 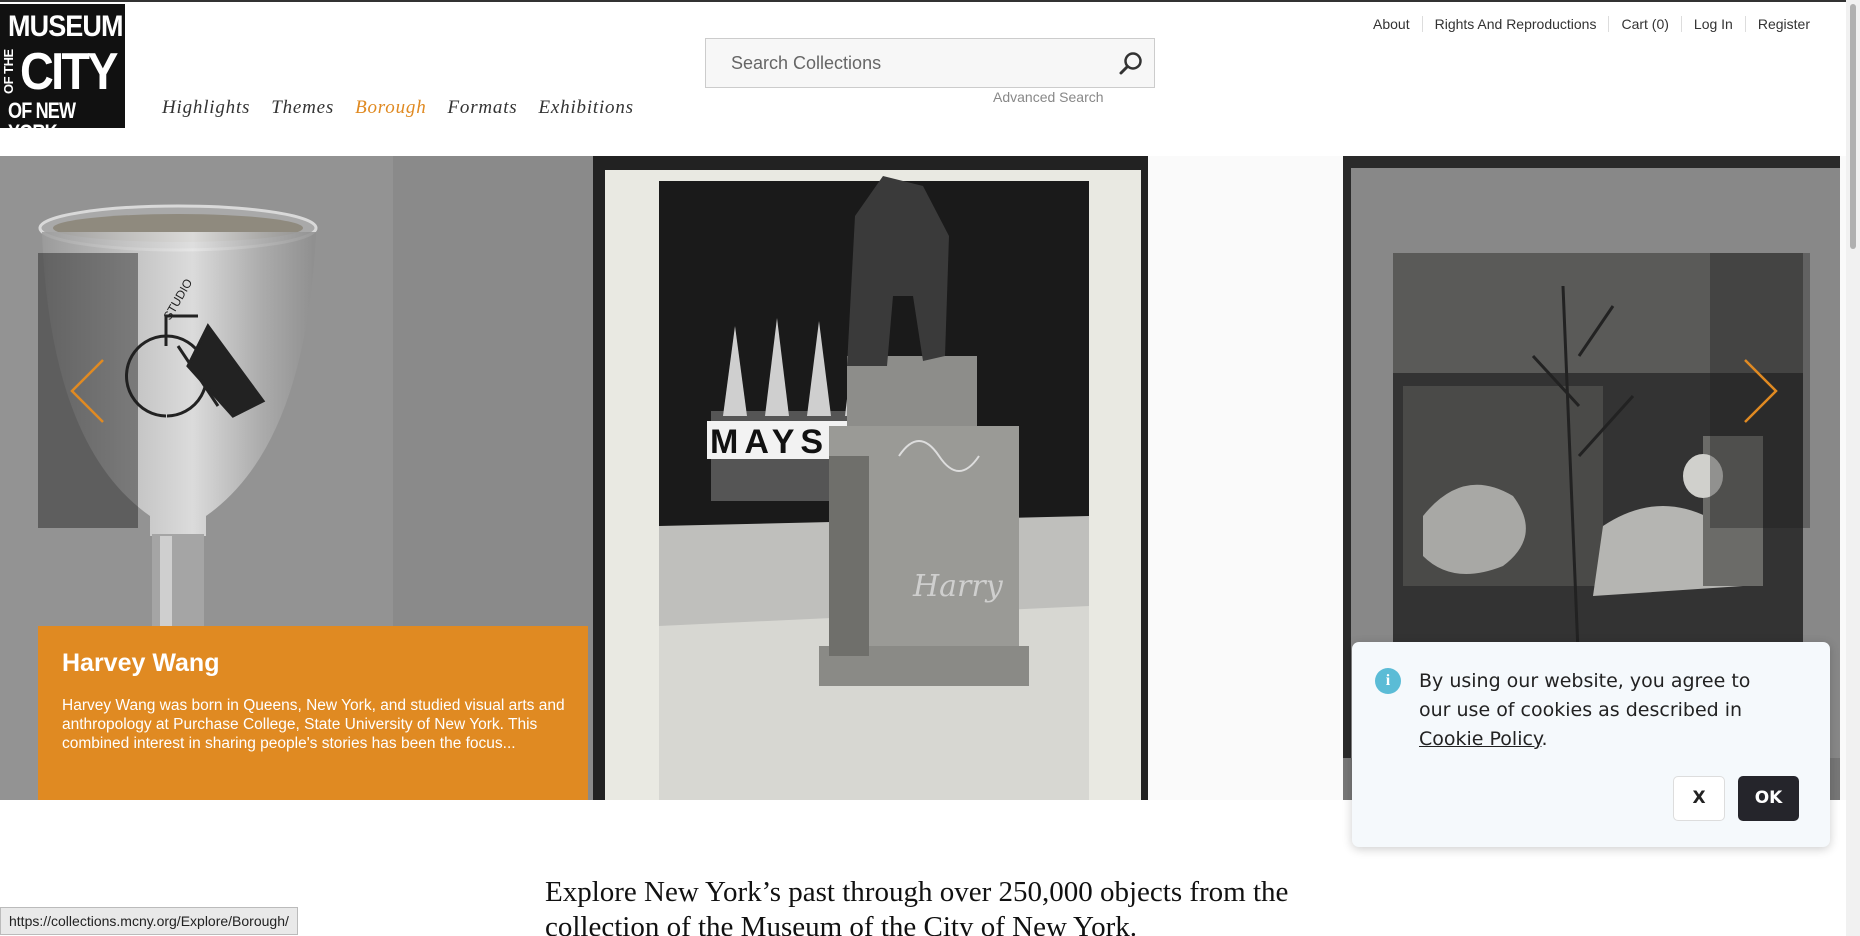 I want to click on chevron-left-icon, so click(x=87, y=391).